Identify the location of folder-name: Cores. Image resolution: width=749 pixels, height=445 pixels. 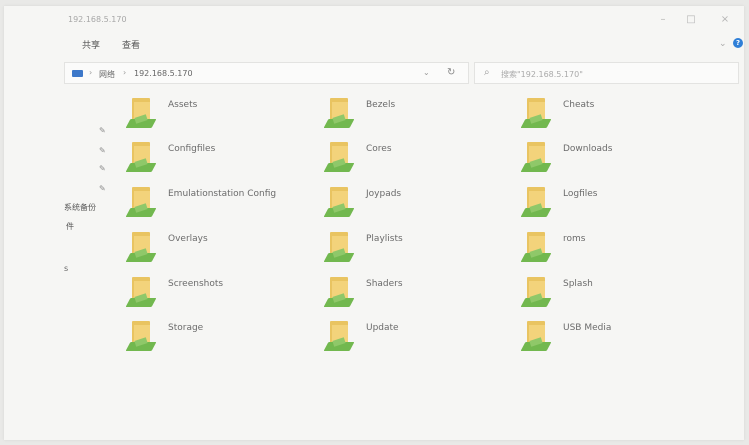
(379, 149).